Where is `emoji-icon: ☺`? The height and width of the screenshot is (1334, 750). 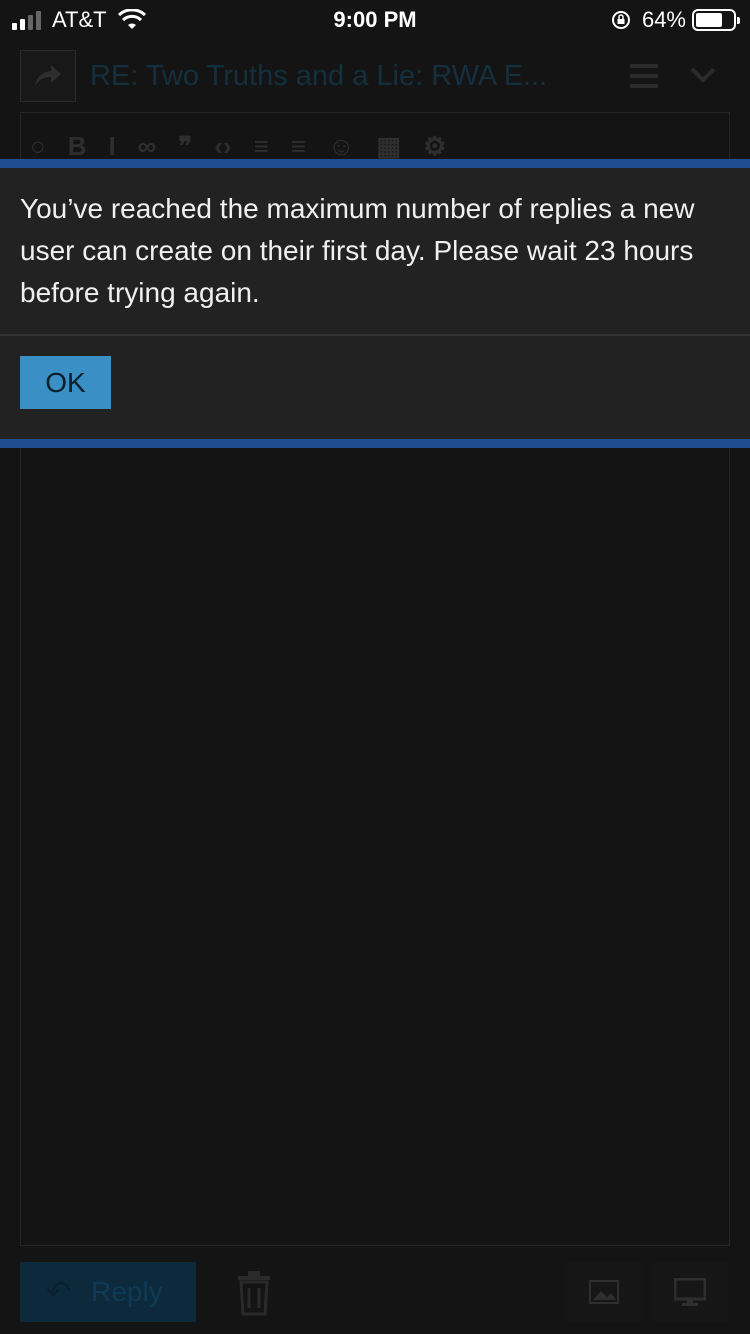
emoji-icon: ☺ is located at coordinates (341, 146).